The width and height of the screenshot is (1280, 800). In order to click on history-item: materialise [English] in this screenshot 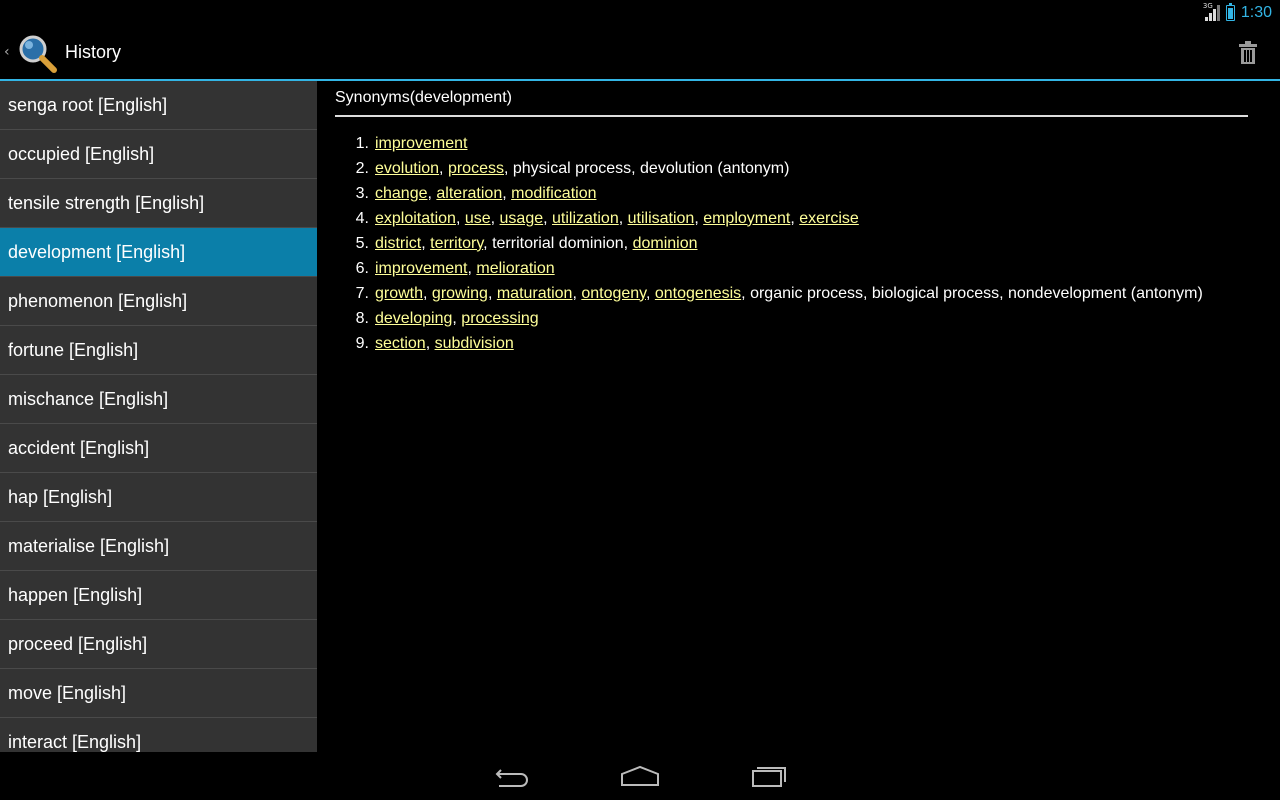, I will do `click(158, 546)`.